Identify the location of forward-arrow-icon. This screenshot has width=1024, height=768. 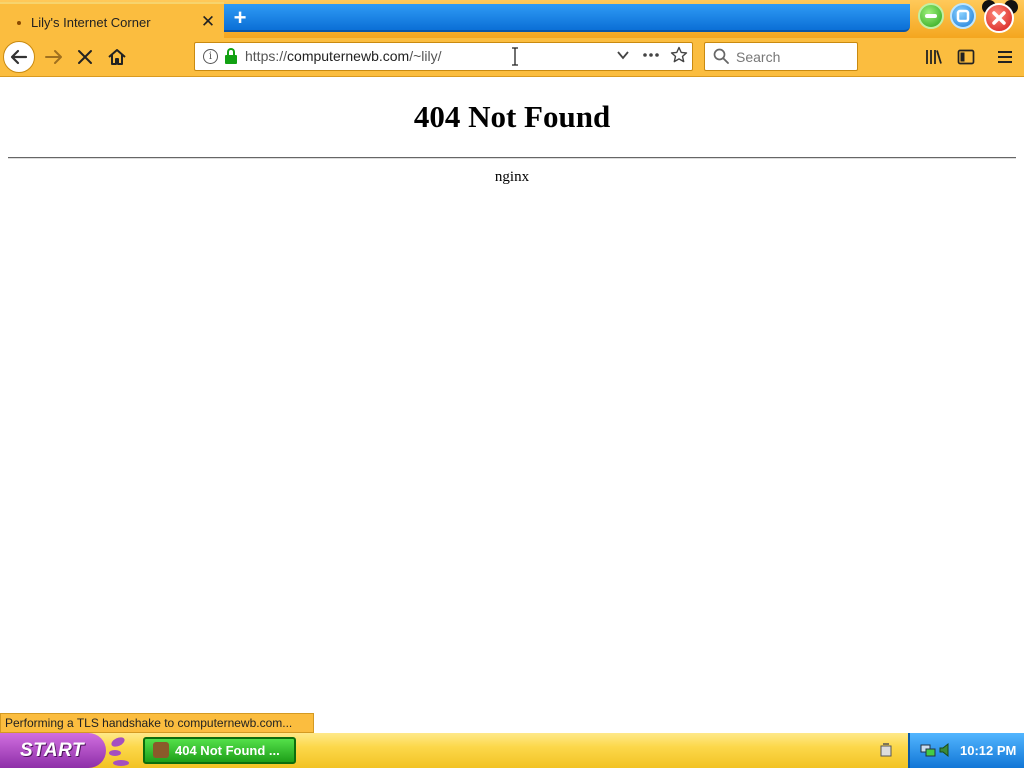
(53, 57).